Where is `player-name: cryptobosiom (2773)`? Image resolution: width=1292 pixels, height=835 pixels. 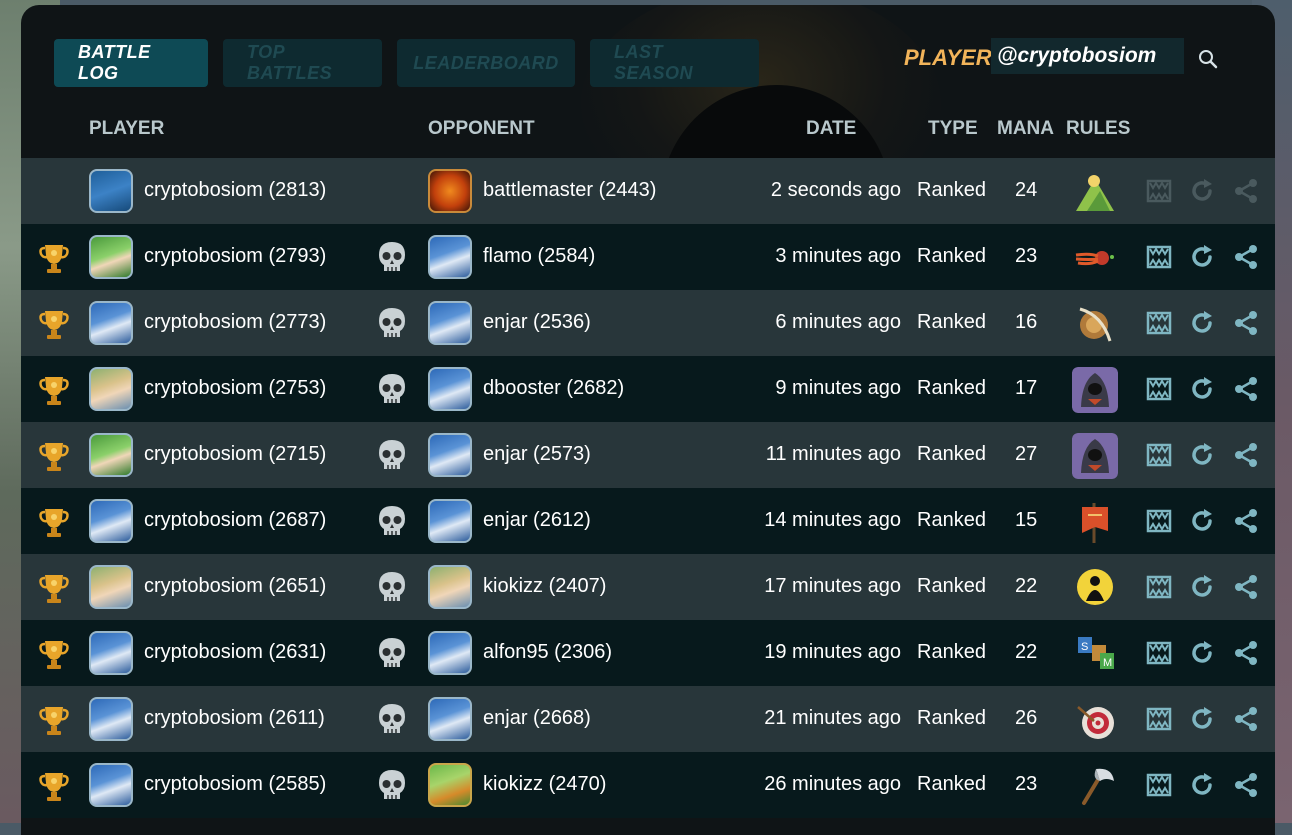
player-name: cryptobosiom (2773) is located at coordinates (235, 322).